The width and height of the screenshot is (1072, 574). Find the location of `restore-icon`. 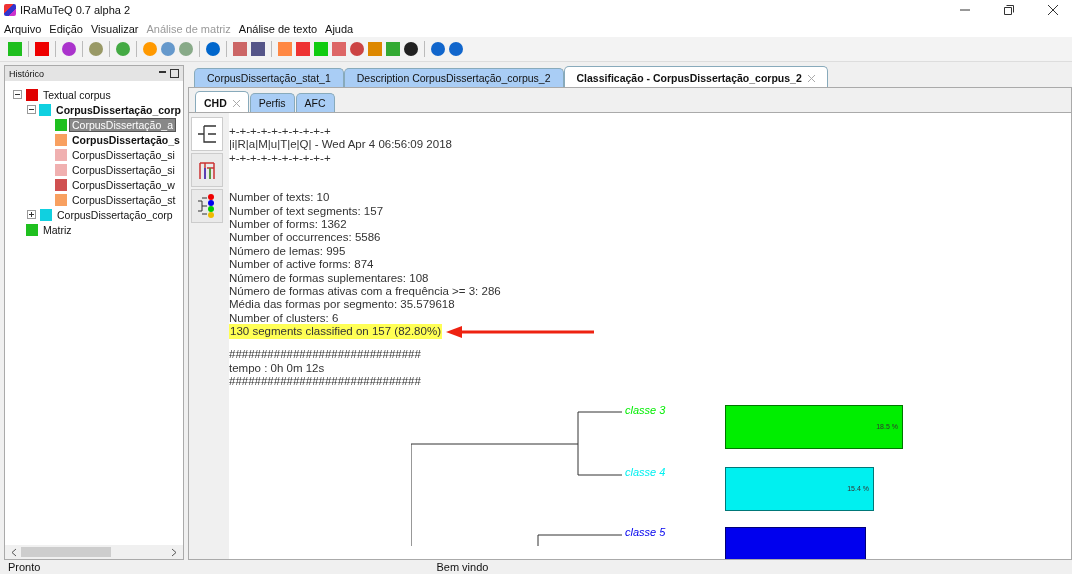

restore-icon is located at coordinates (1009, 10).